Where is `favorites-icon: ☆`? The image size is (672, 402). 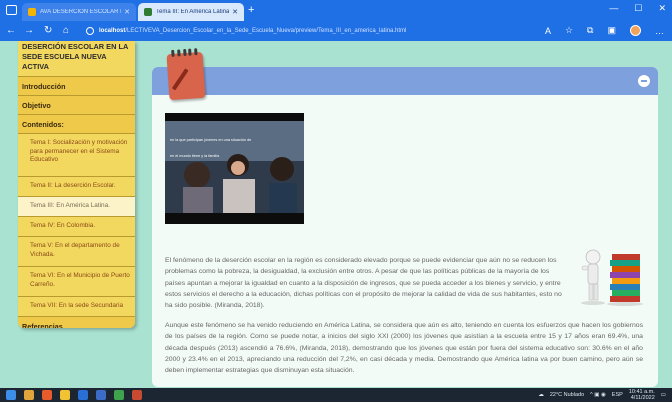
favorites-icon: ☆ is located at coordinates (569, 30).